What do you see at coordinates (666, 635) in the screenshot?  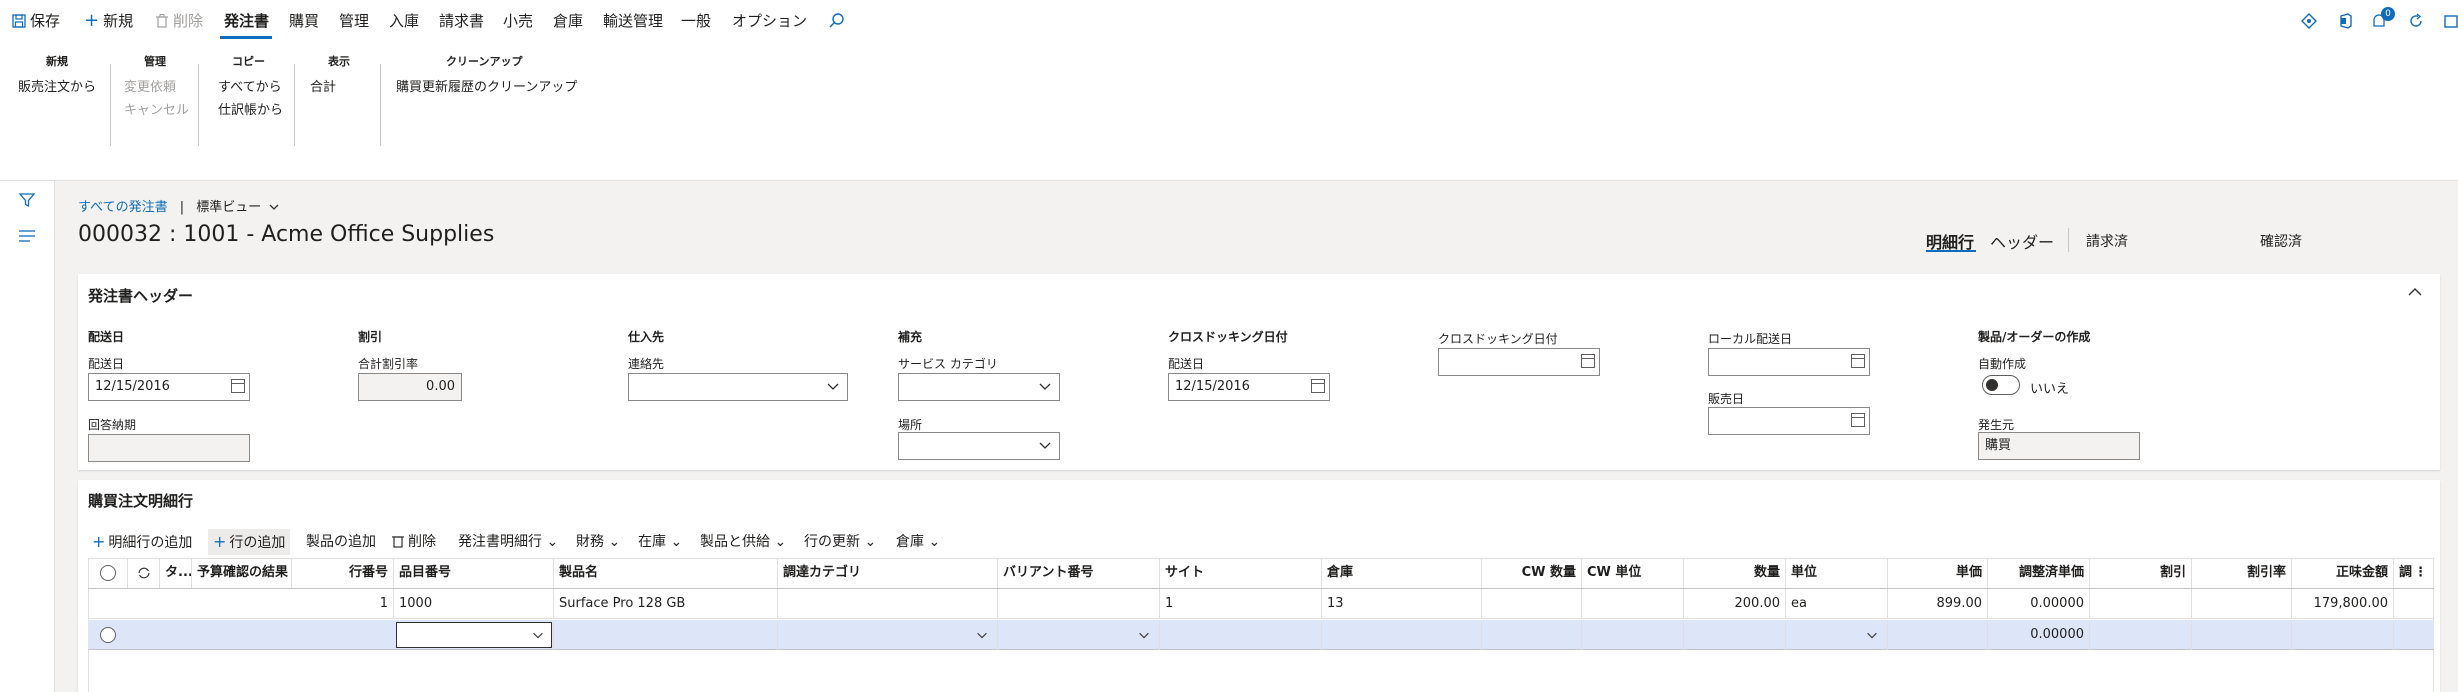 I see `row-product-name` at bounding box center [666, 635].